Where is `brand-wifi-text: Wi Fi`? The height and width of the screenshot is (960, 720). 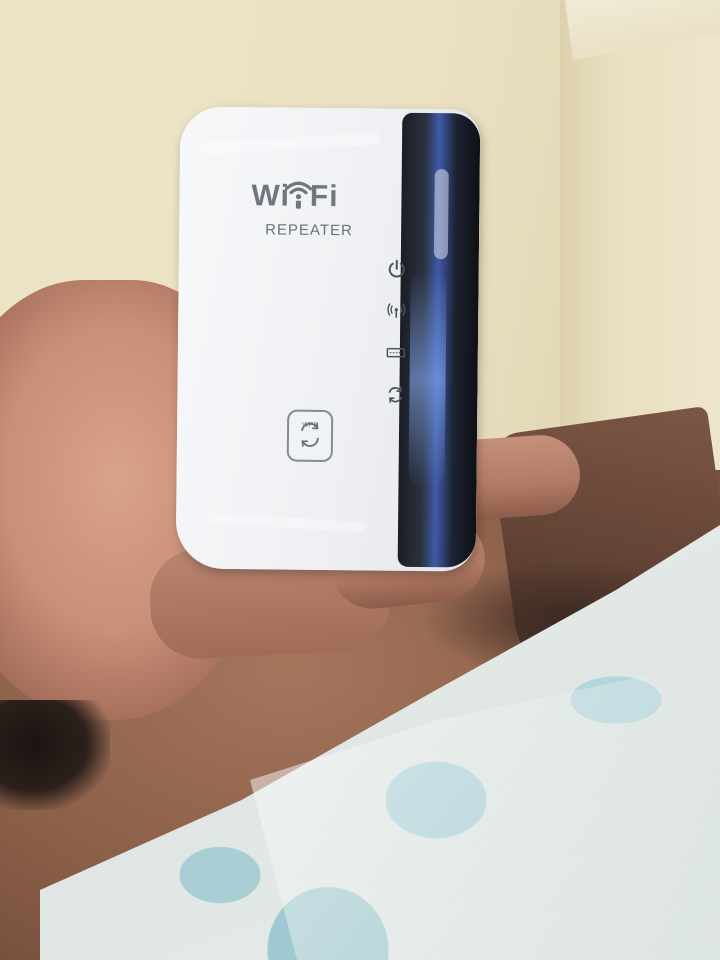
brand-wifi-text: Wi Fi is located at coordinates (316, 196).